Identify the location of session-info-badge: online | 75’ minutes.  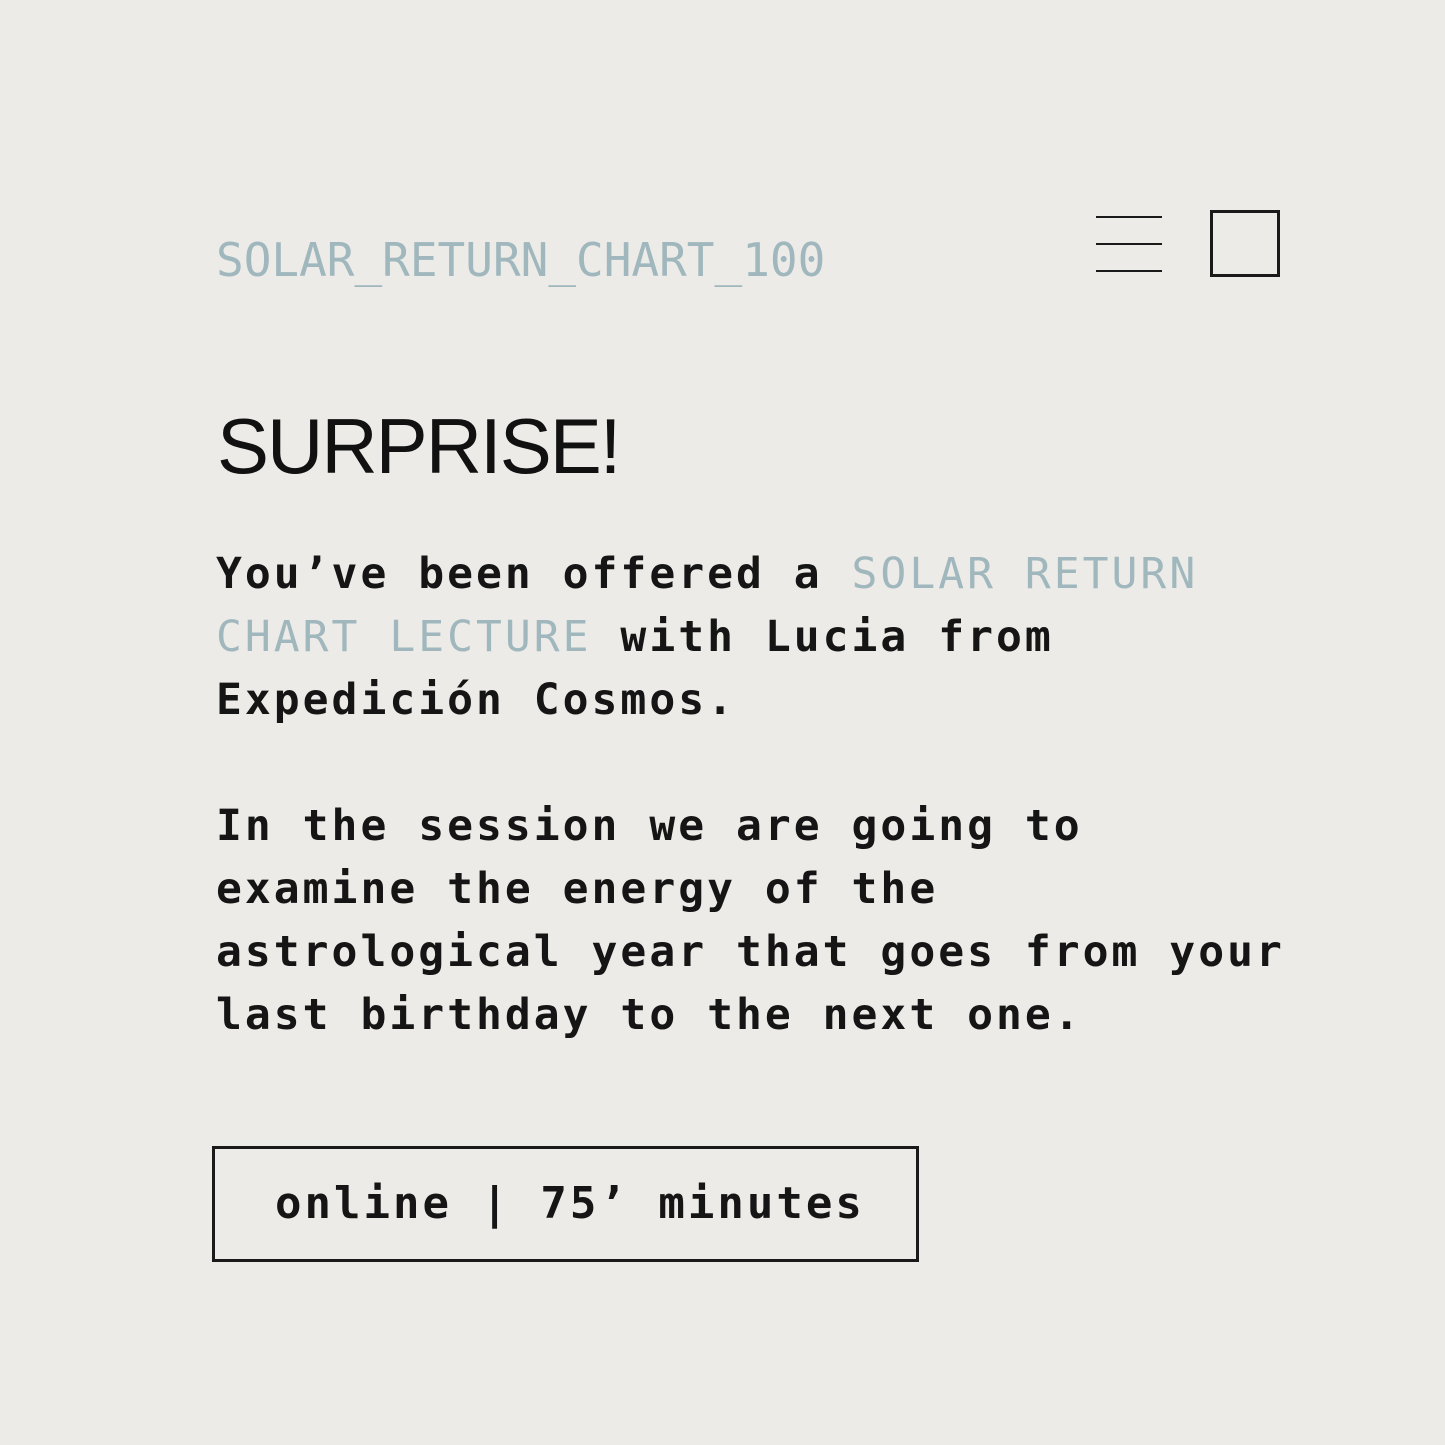
(565, 1204).